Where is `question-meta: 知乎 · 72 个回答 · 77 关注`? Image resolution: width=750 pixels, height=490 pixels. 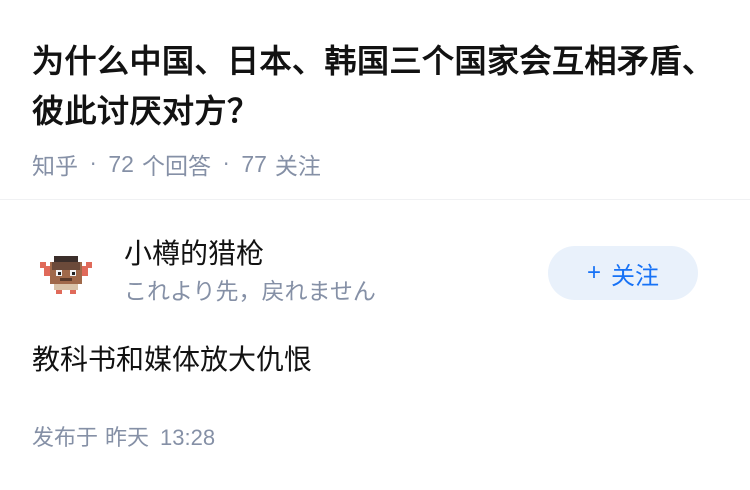
question-meta: 知乎 · 72 个回答 · 77 关注 is located at coordinates (375, 164).